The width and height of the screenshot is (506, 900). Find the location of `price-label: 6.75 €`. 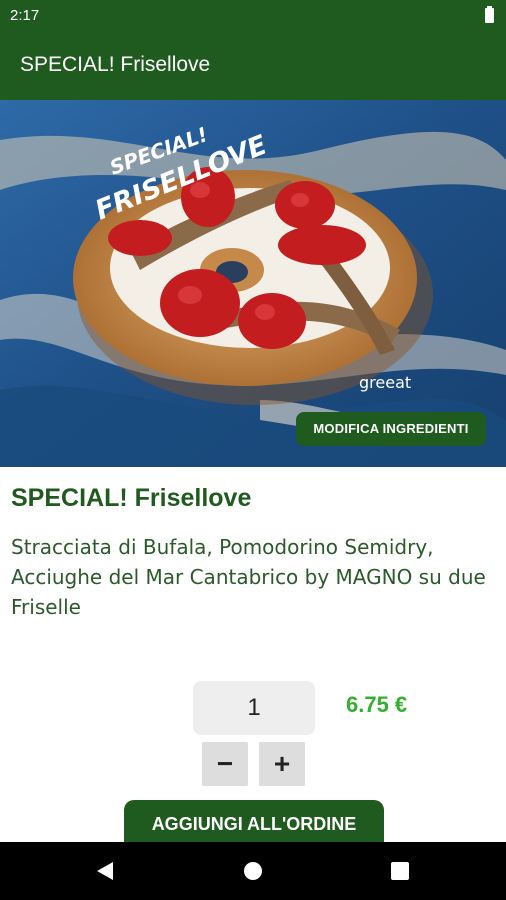

price-label: 6.75 € is located at coordinates (377, 704).